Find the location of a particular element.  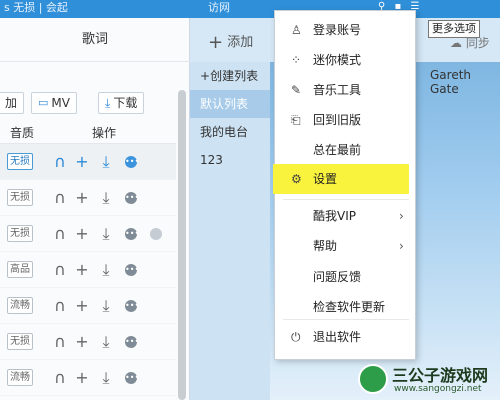

menu-item-check-update: 检查软件更新 is located at coordinates (345, 307).